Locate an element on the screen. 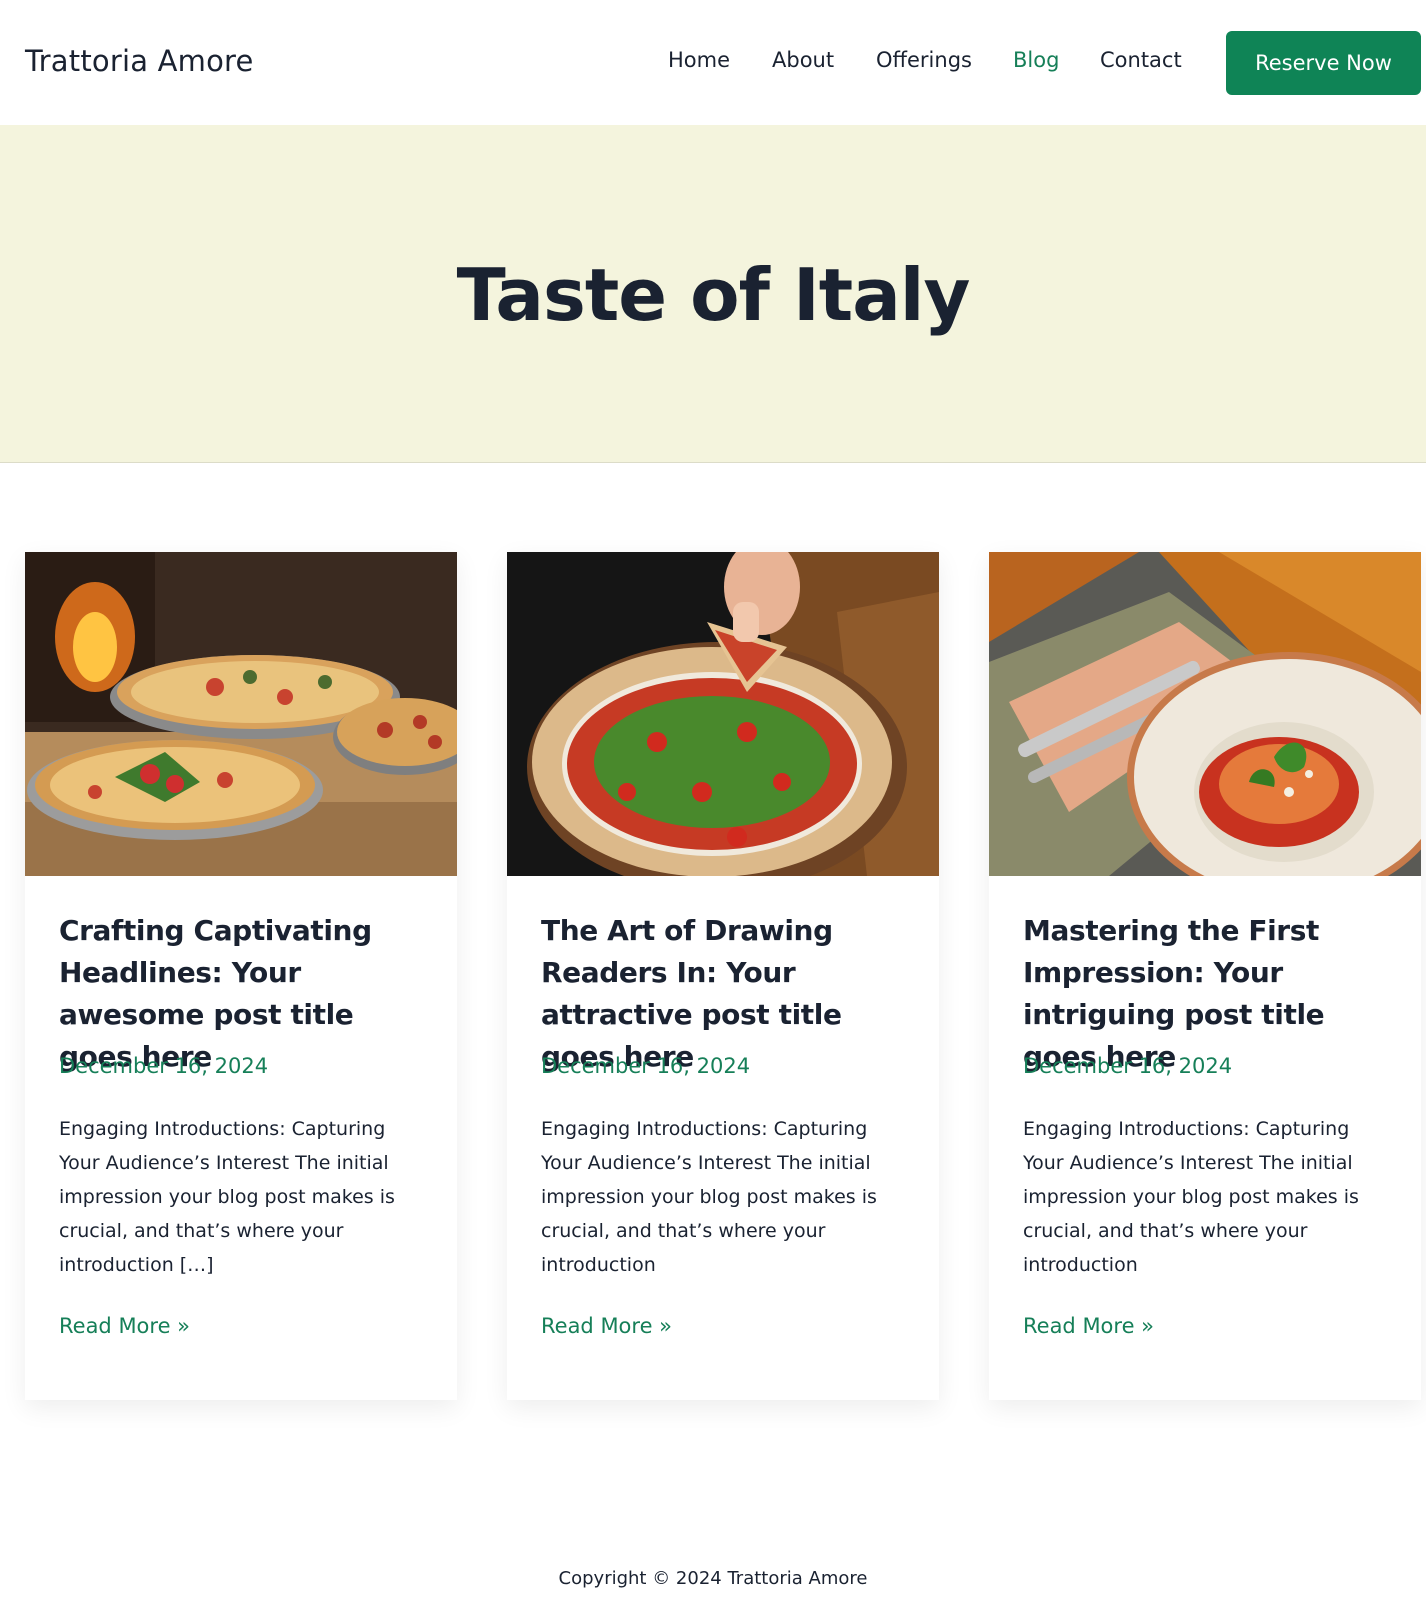 Image resolution: width=1426 pixels, height=1619 pixels. spaghetti-bowl-photo is located at coordinates (1205, 714).